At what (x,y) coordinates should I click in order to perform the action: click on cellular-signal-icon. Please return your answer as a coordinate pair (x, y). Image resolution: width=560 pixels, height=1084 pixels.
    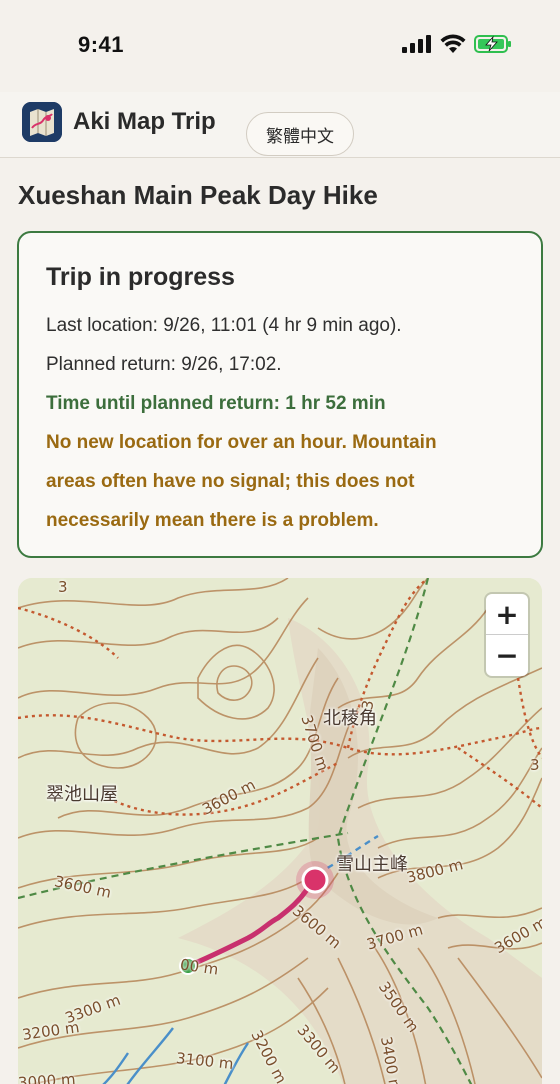
    Looking at the image, I should click on (416, 44).